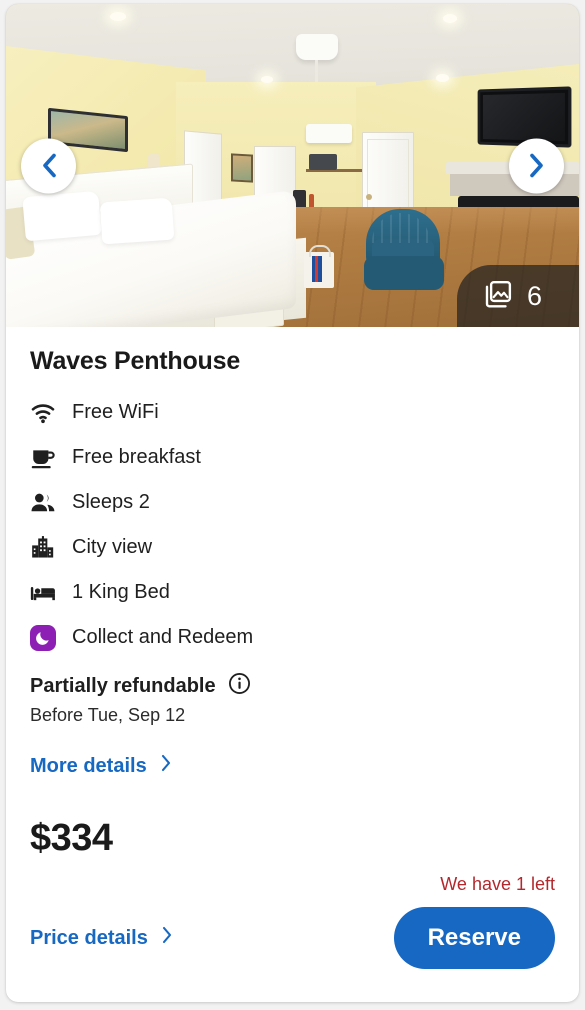  I want to click on room-price: $334, so click(71, 838).